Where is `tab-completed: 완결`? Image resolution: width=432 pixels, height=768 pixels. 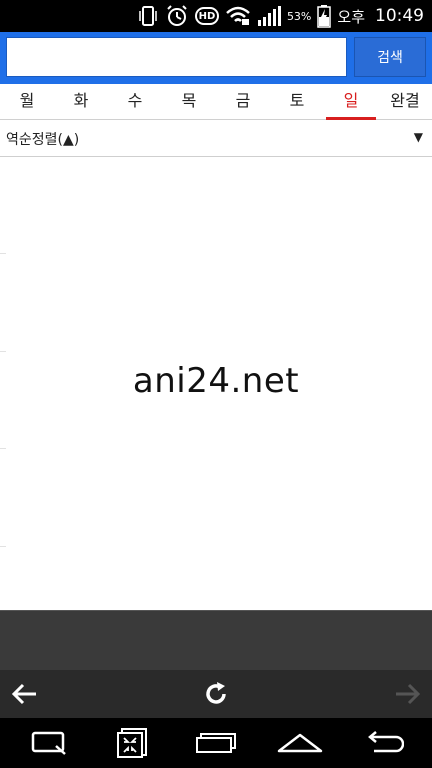
tab-completed: 완결 is located at coordinates (405, 101).